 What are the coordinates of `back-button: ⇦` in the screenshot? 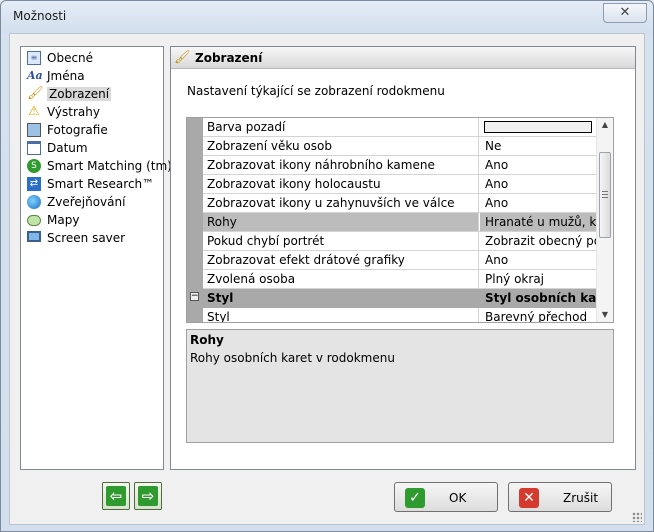 It's located at (116, 496).